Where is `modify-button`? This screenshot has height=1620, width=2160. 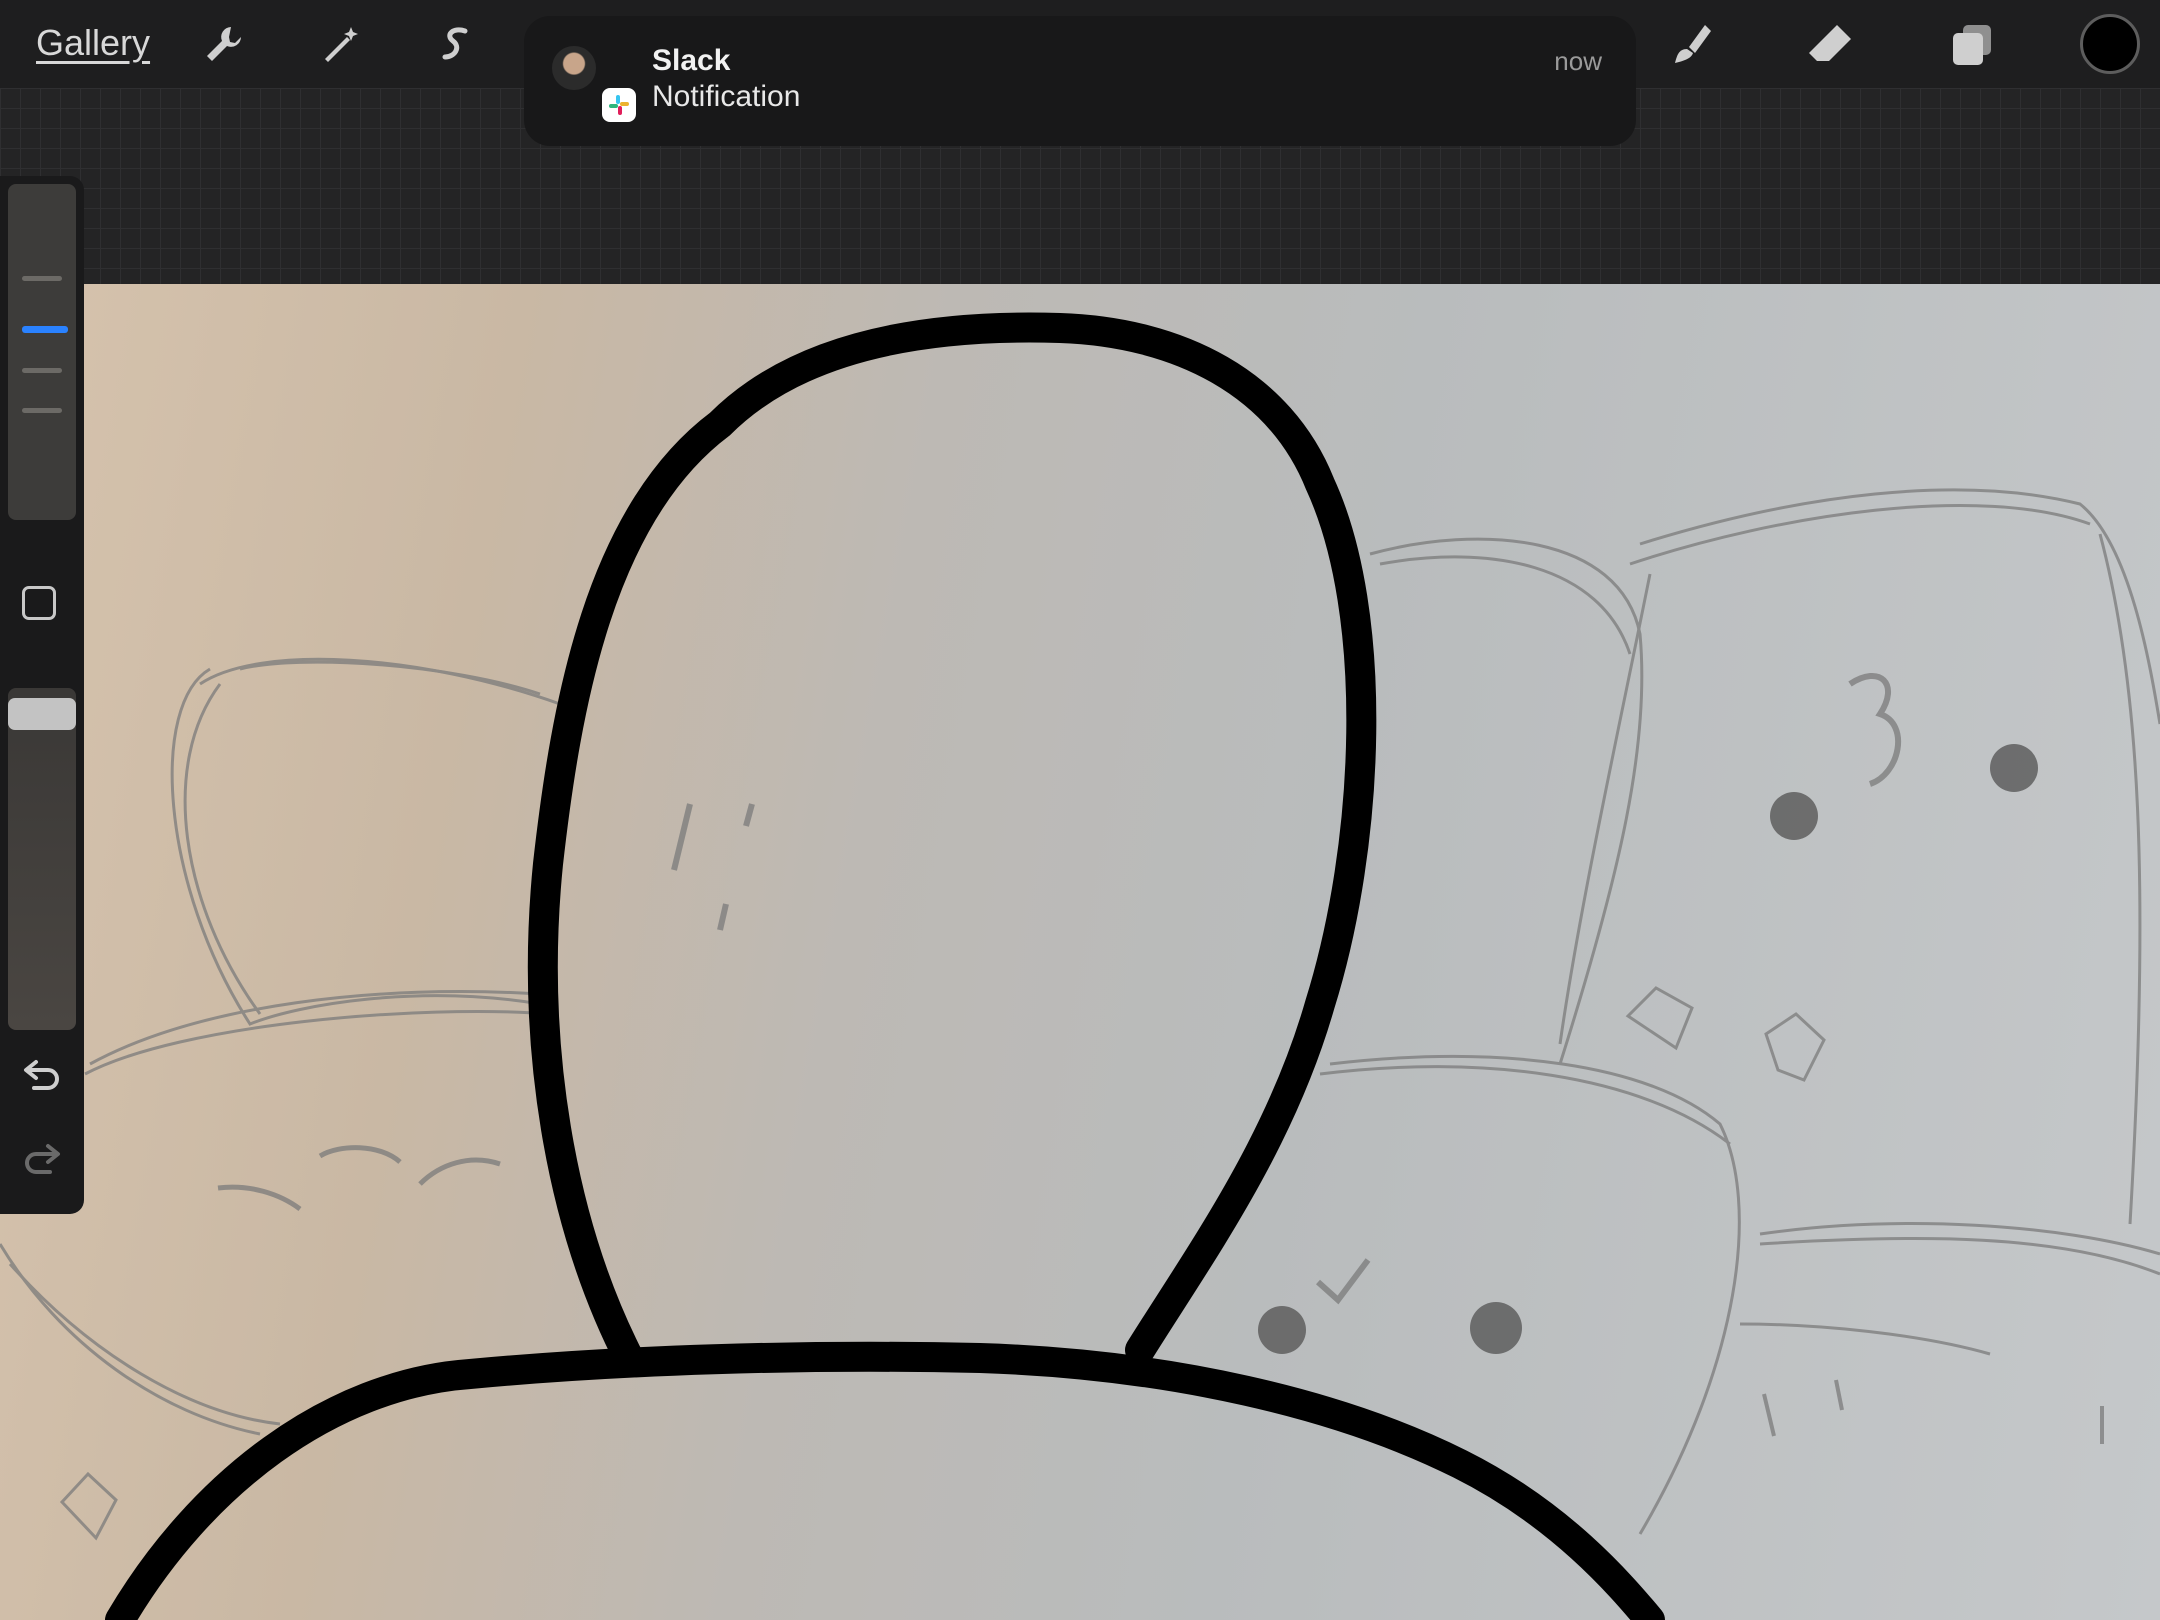 modify-button is located at coordinates (39, 603).